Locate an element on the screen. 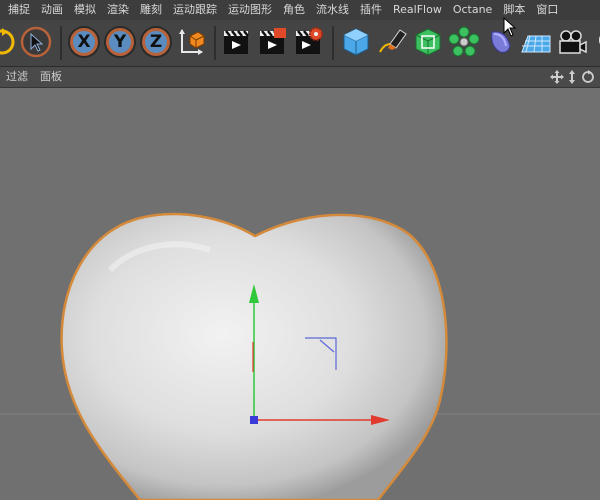 This screenshot has height=500, width=600. menu-item: RealFlow is located at coordinates (417, 10).